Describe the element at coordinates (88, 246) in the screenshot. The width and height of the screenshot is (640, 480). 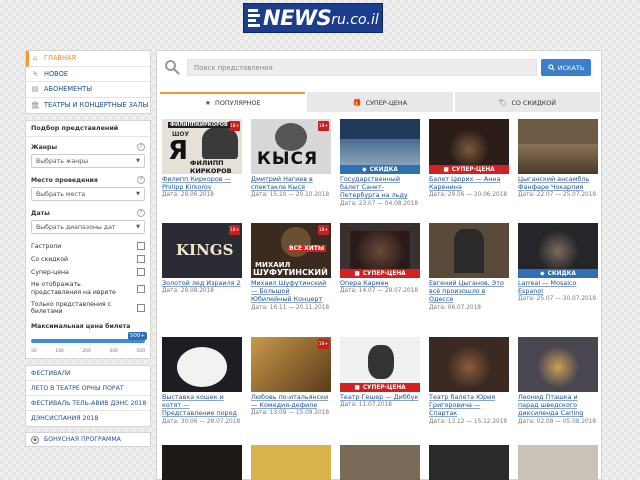
I see `checkbox-tours: Гастроли` at that location.